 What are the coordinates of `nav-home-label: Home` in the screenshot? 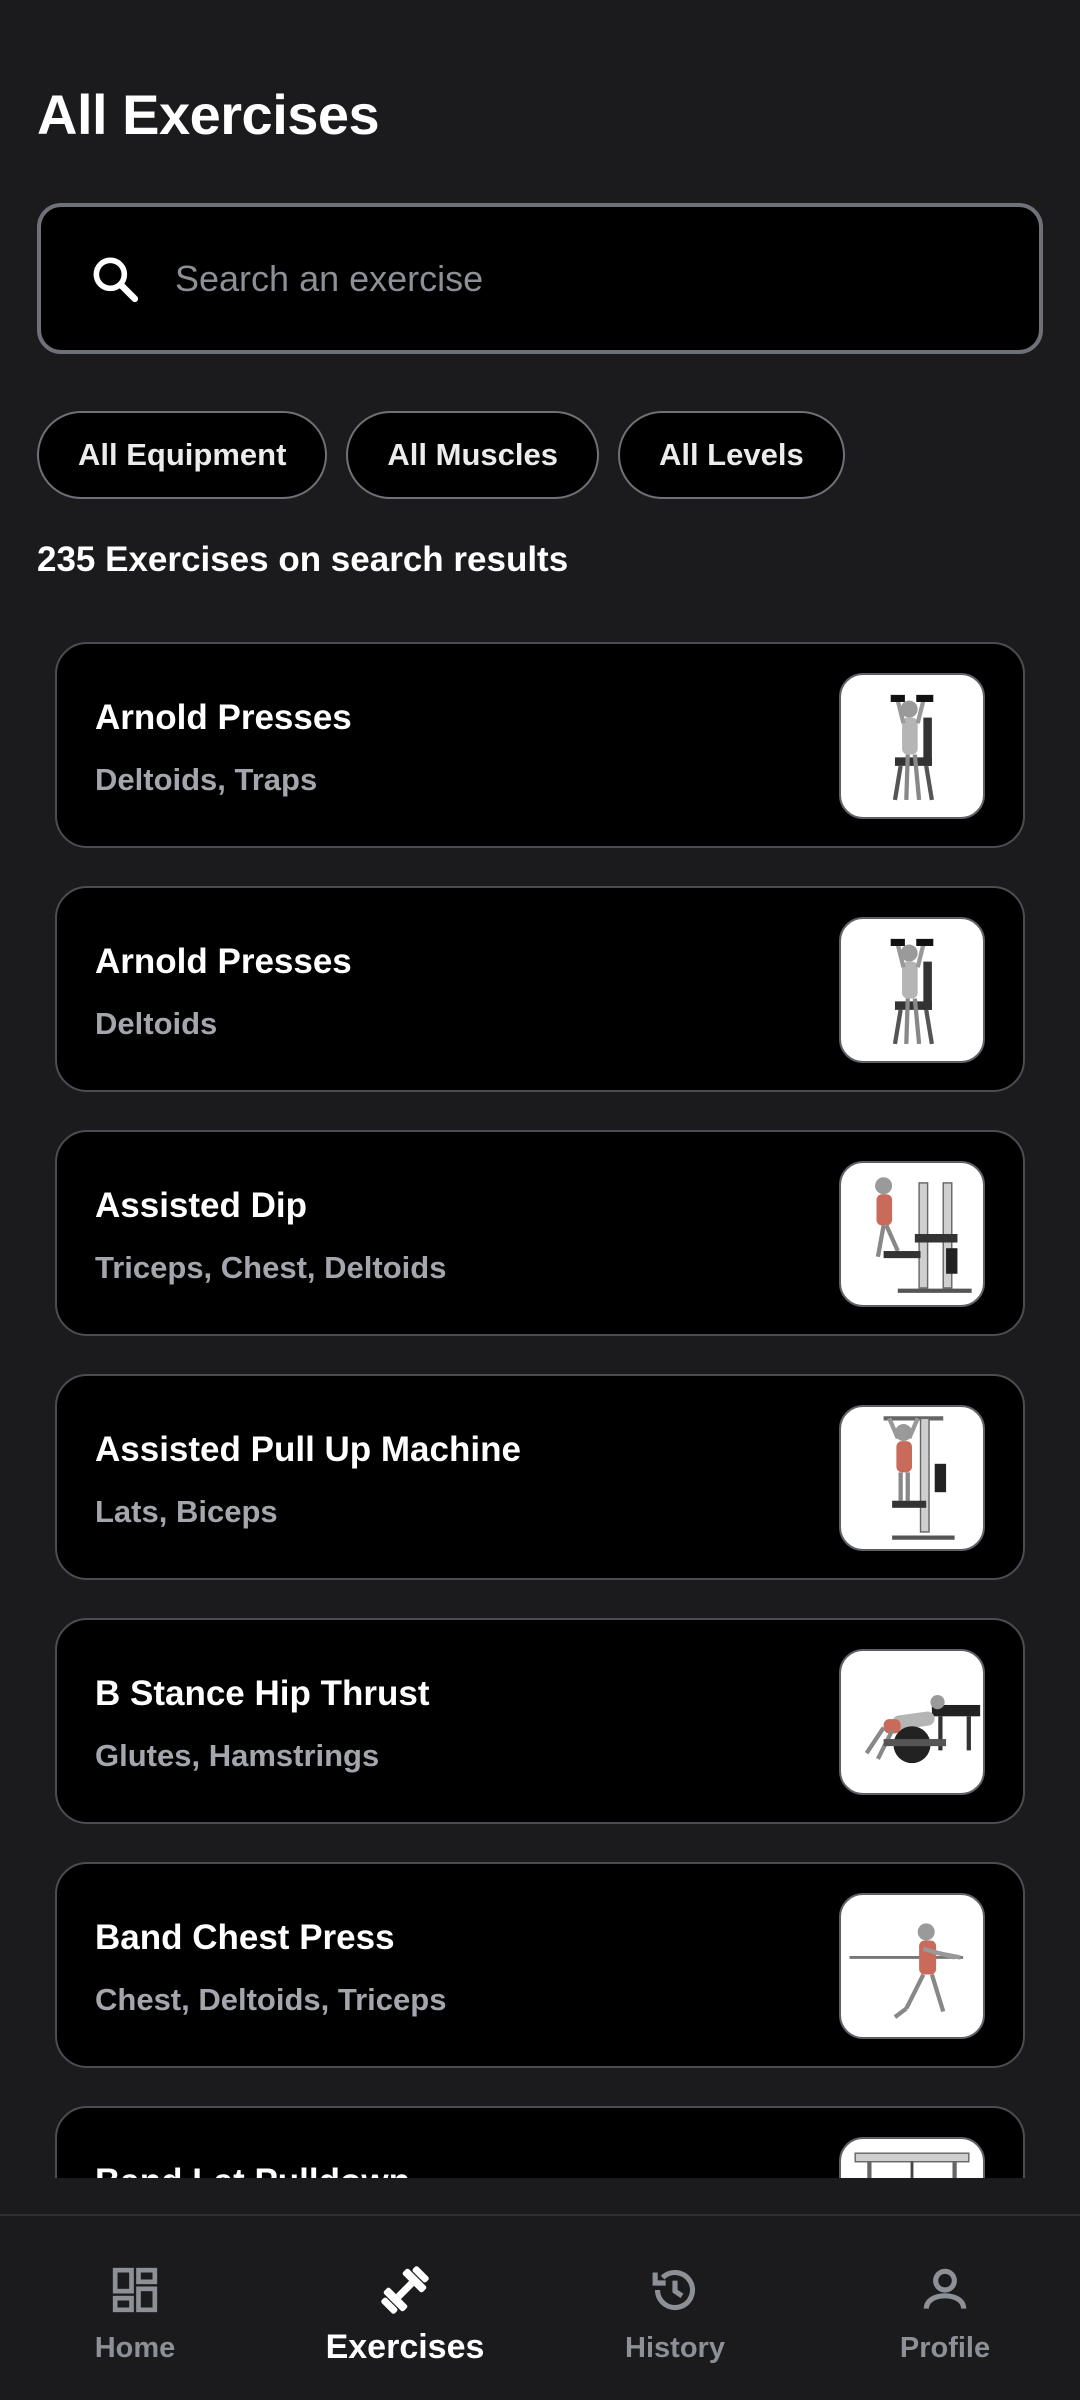 It's located at (135, 2348).